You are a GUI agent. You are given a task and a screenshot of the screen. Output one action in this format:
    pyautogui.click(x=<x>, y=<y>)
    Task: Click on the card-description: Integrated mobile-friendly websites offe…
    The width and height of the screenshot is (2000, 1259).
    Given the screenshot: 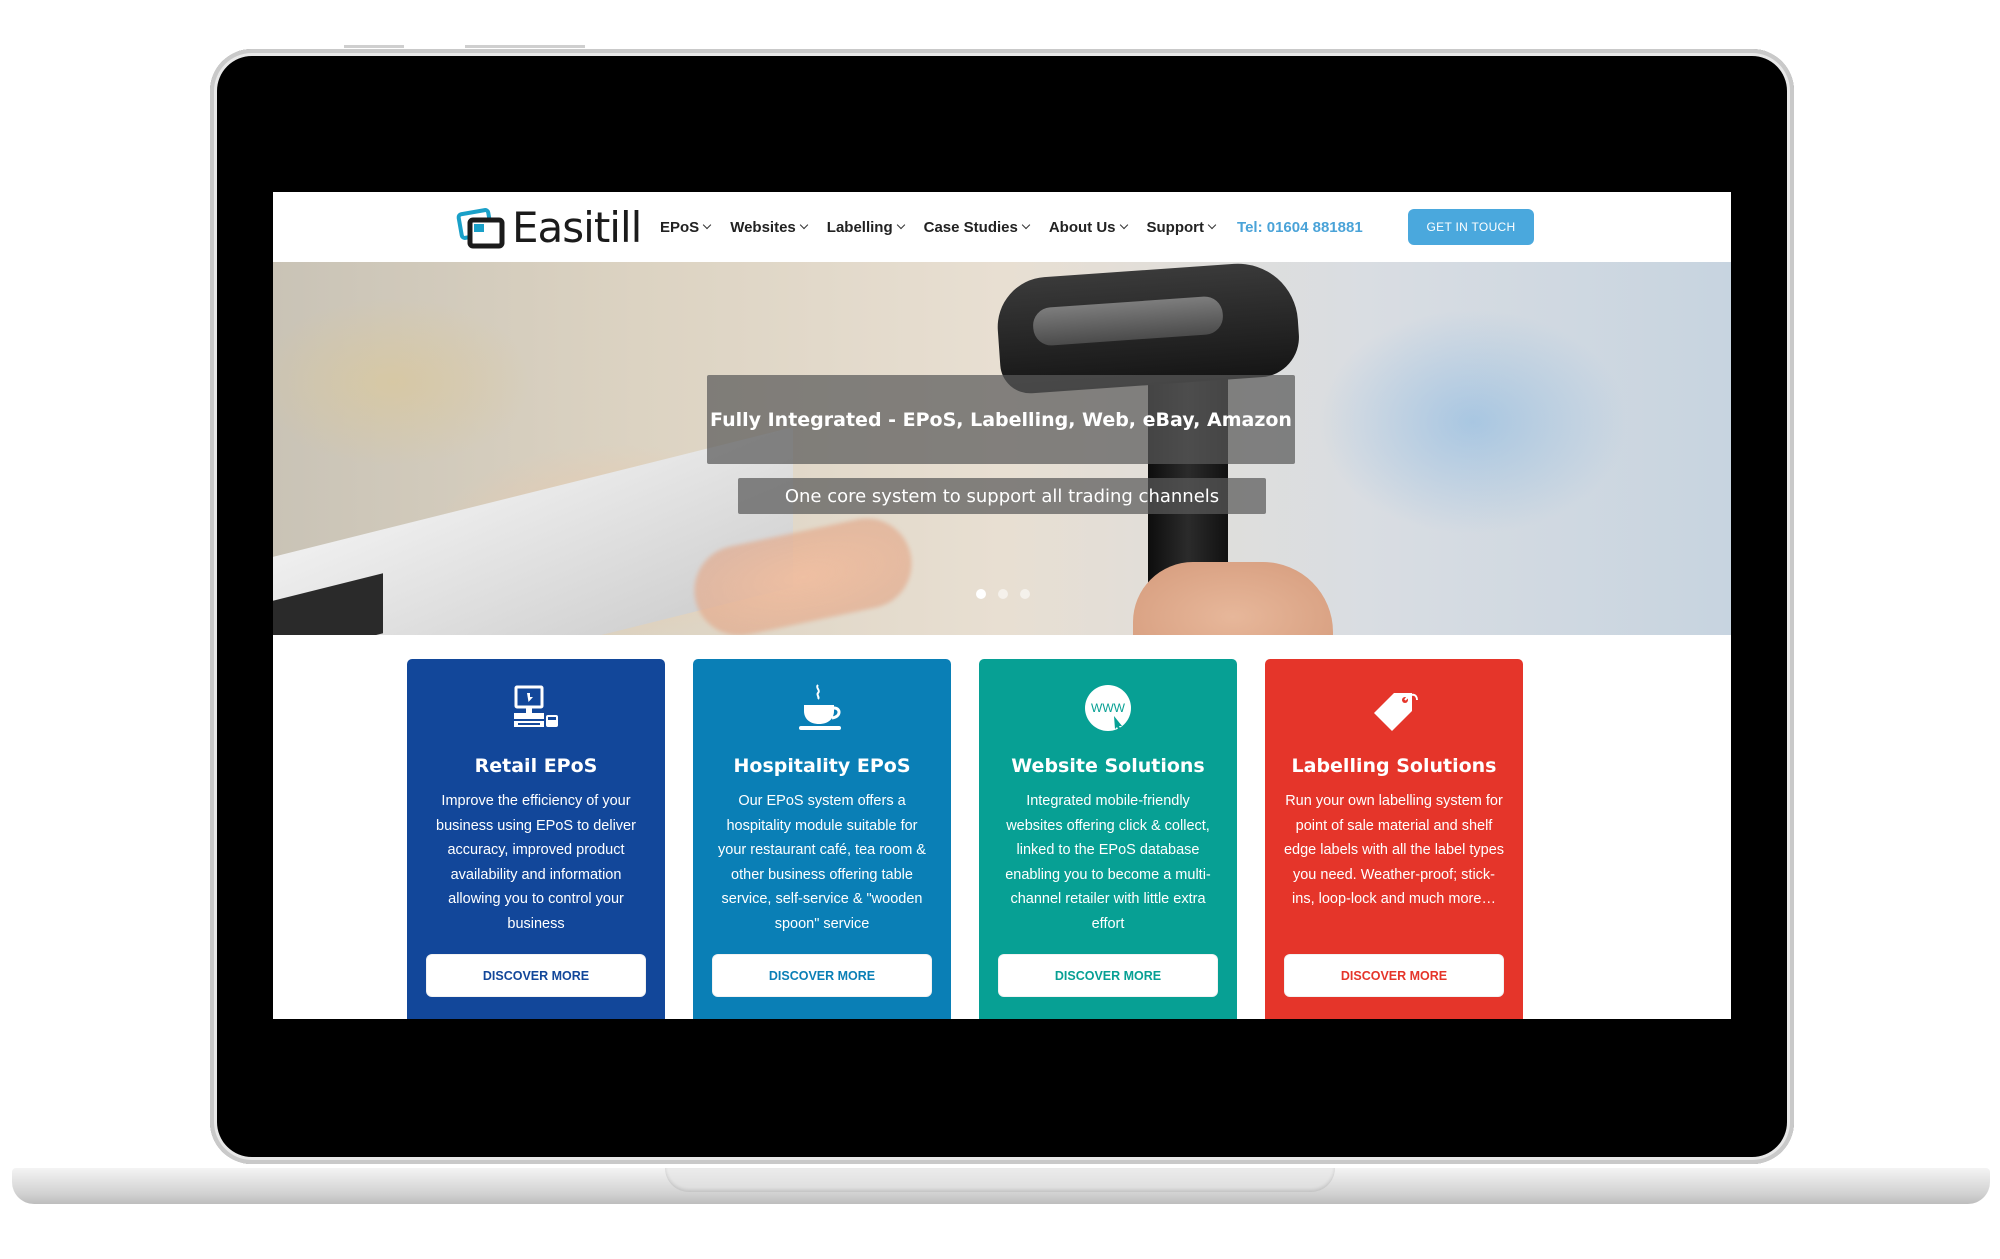 What is the action you would take?
    pyautogui.click(x=1108, y=862)
    